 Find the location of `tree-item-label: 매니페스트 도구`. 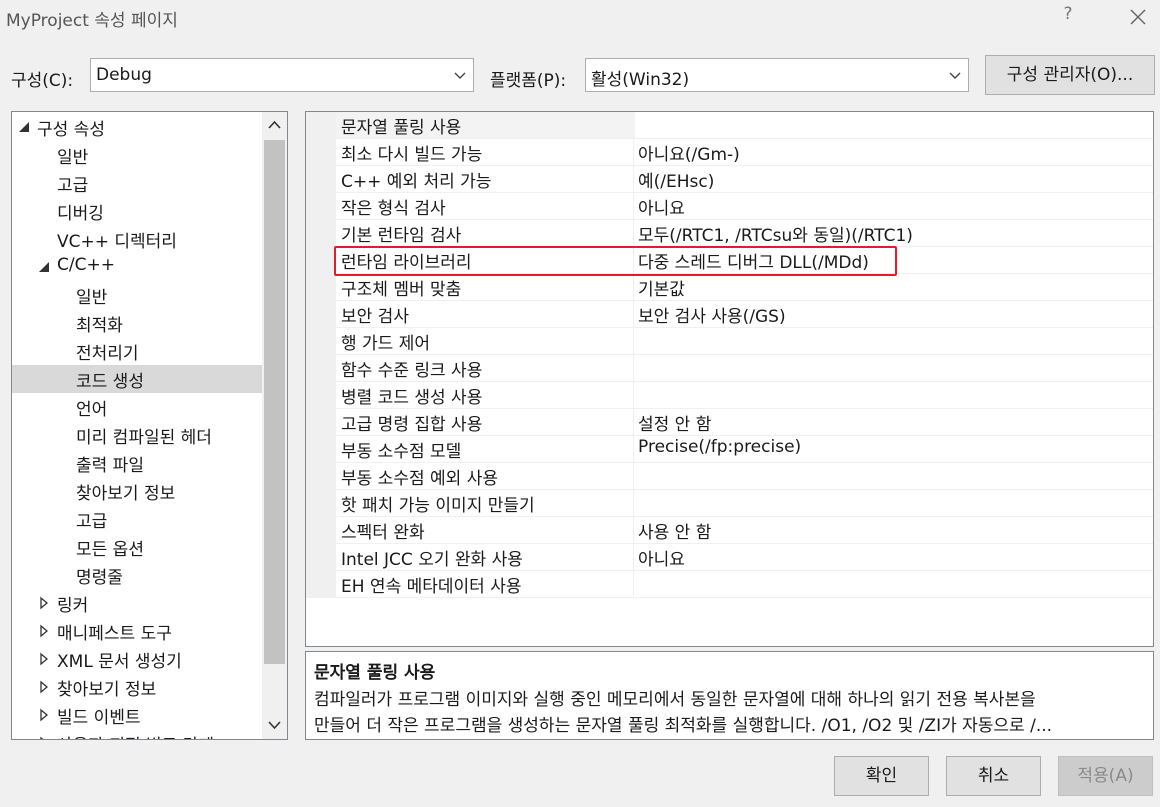

tree-item-label: 매니페스트 도구 is located at coordinates (114, 634).